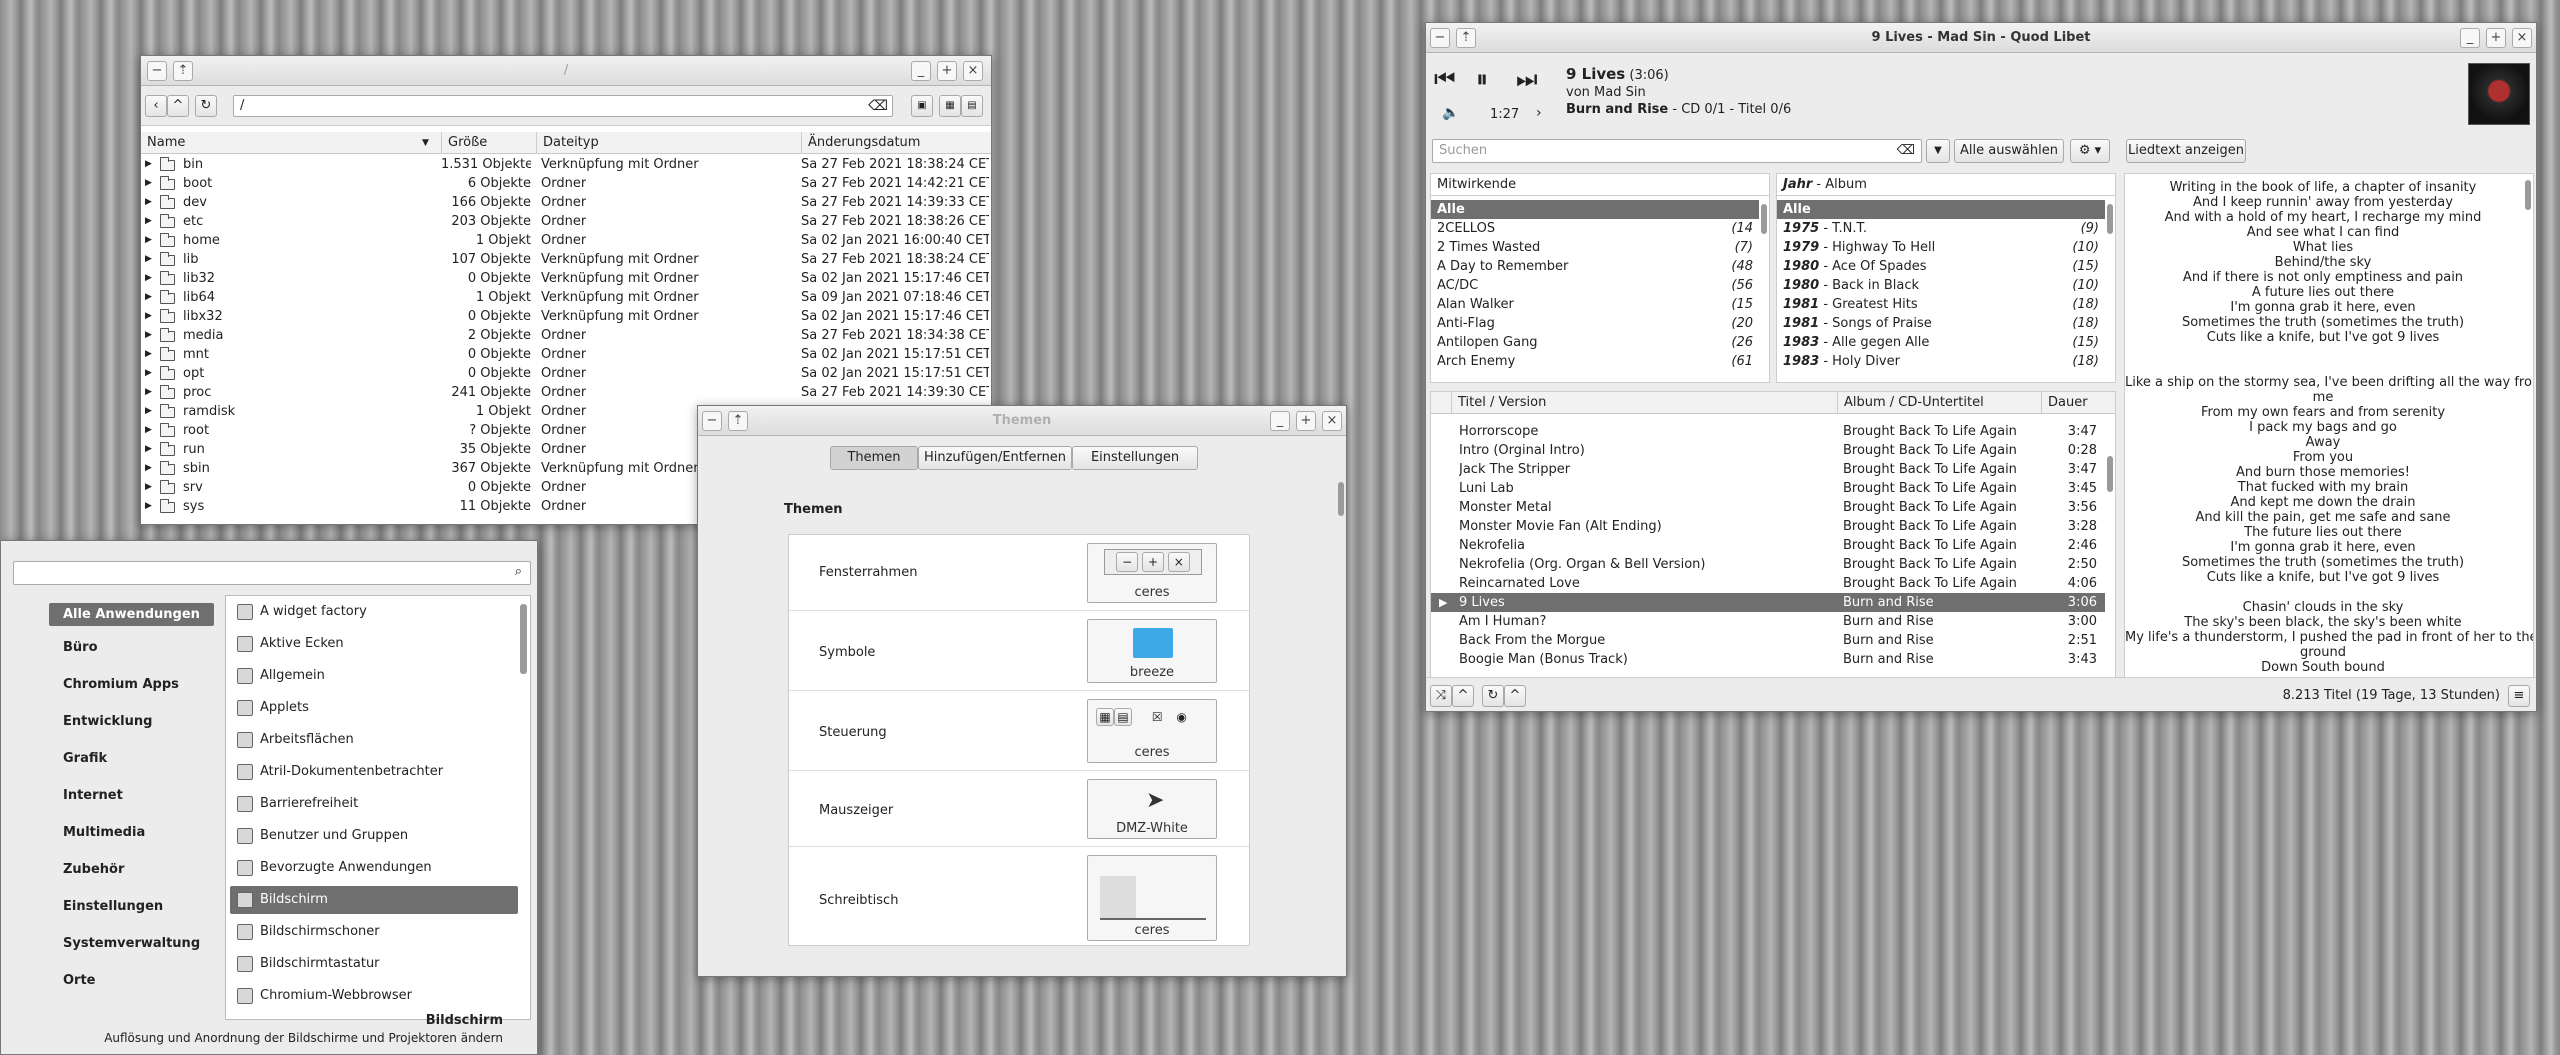  Describe the element at coordinates (1595, 247) in the screenshot. I see `artist-item: 2 Times Wasted (7)` at that location.